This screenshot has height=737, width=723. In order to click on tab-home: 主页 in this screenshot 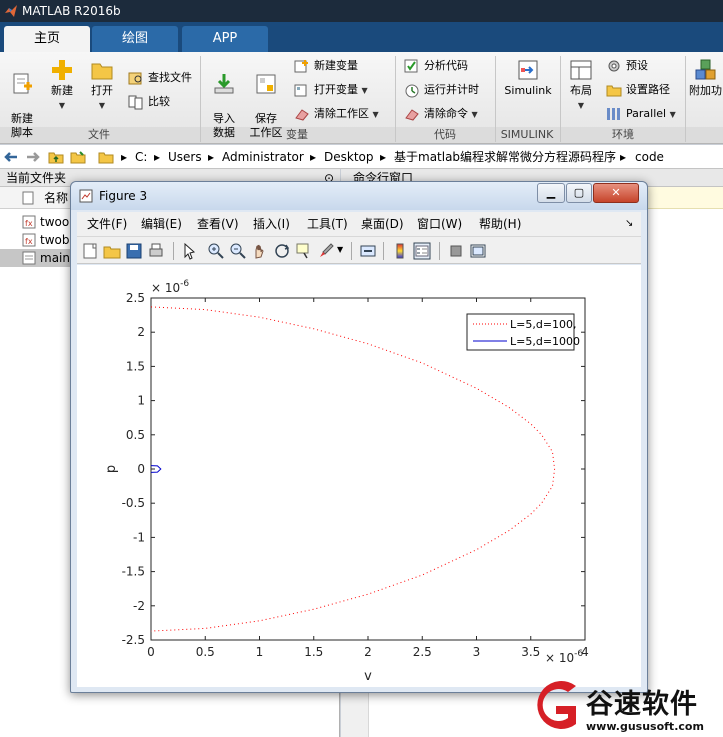, I will do `click(47, 39)`.